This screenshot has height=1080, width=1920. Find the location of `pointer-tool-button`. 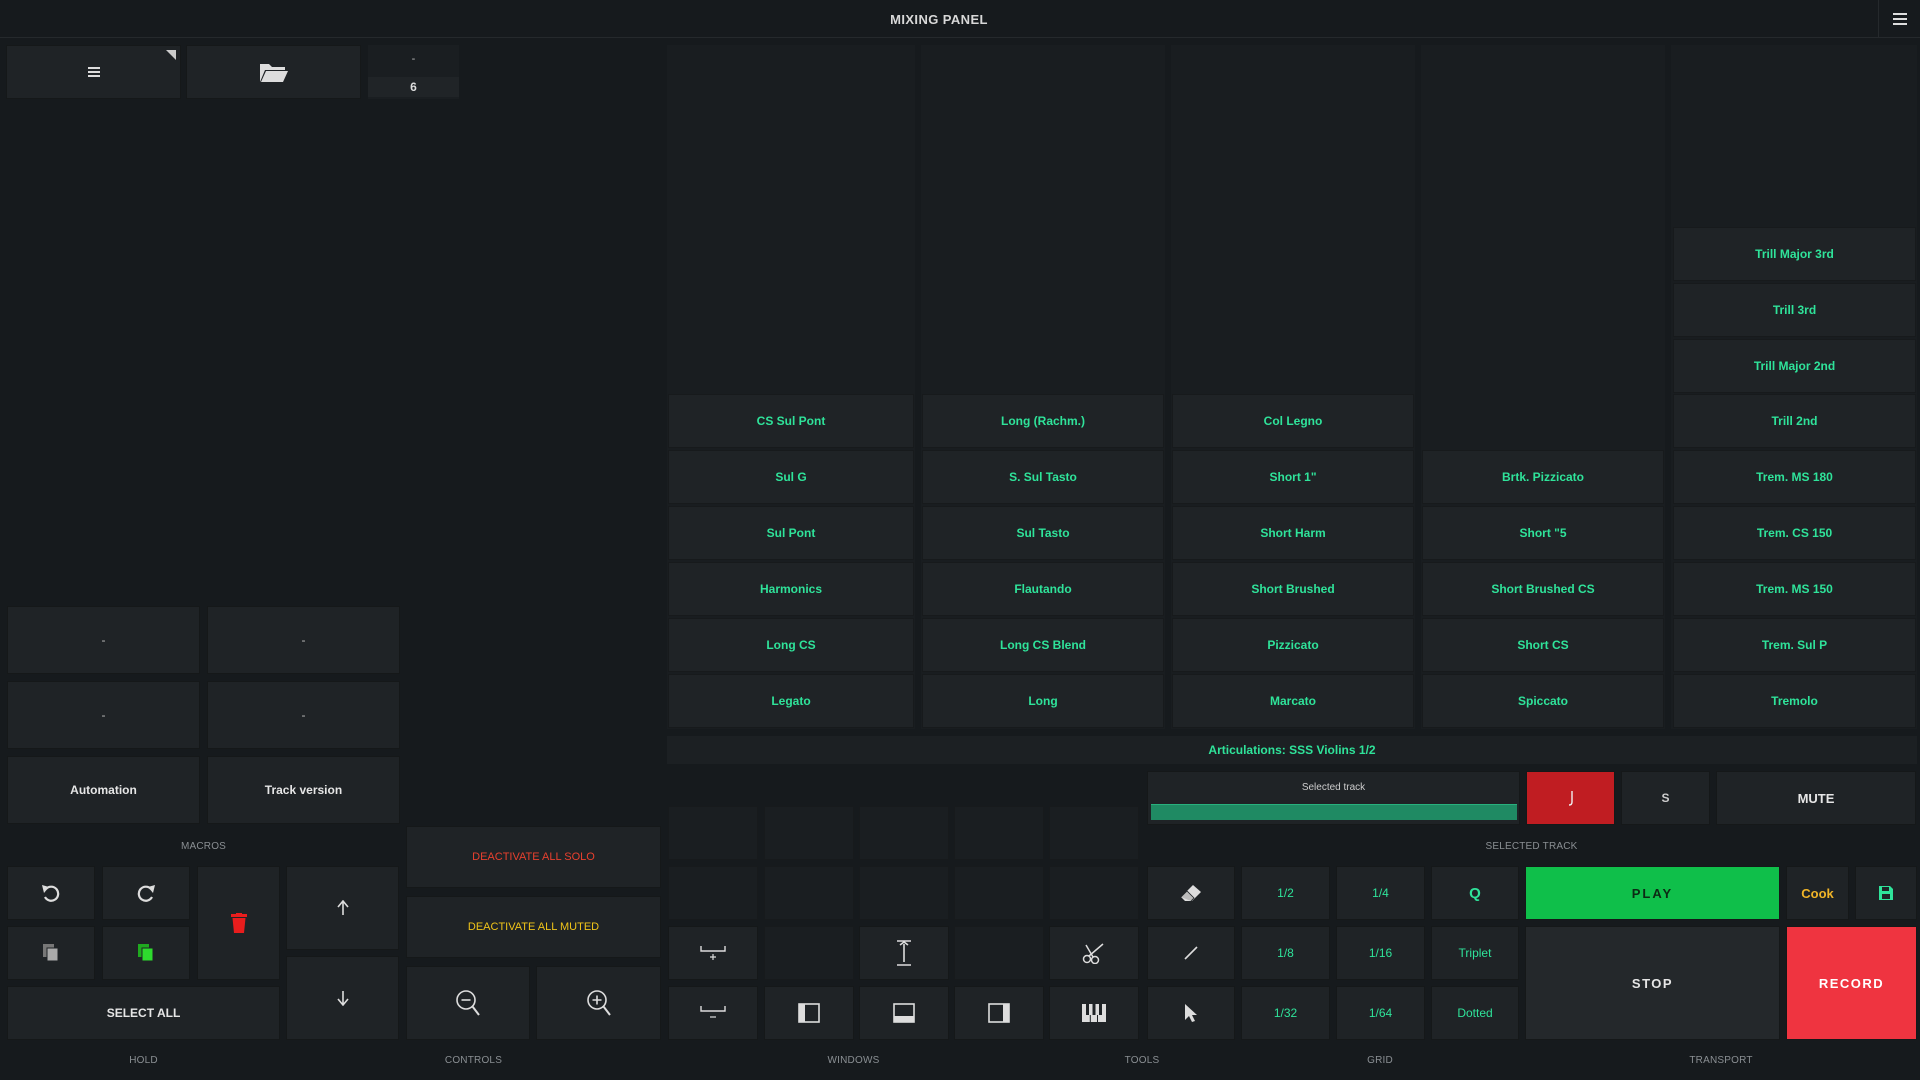

pointer-tool-button is located at coordinates (1191, 1013).